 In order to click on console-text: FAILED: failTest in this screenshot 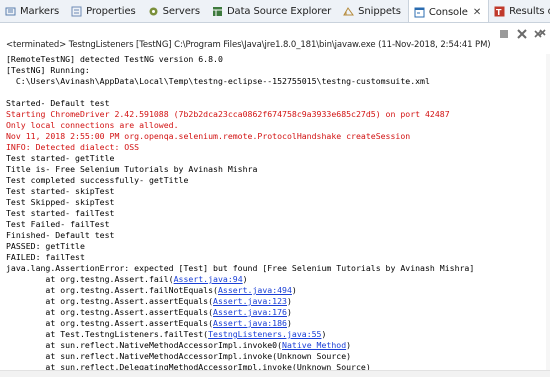, I will do `click(45, 257)`.